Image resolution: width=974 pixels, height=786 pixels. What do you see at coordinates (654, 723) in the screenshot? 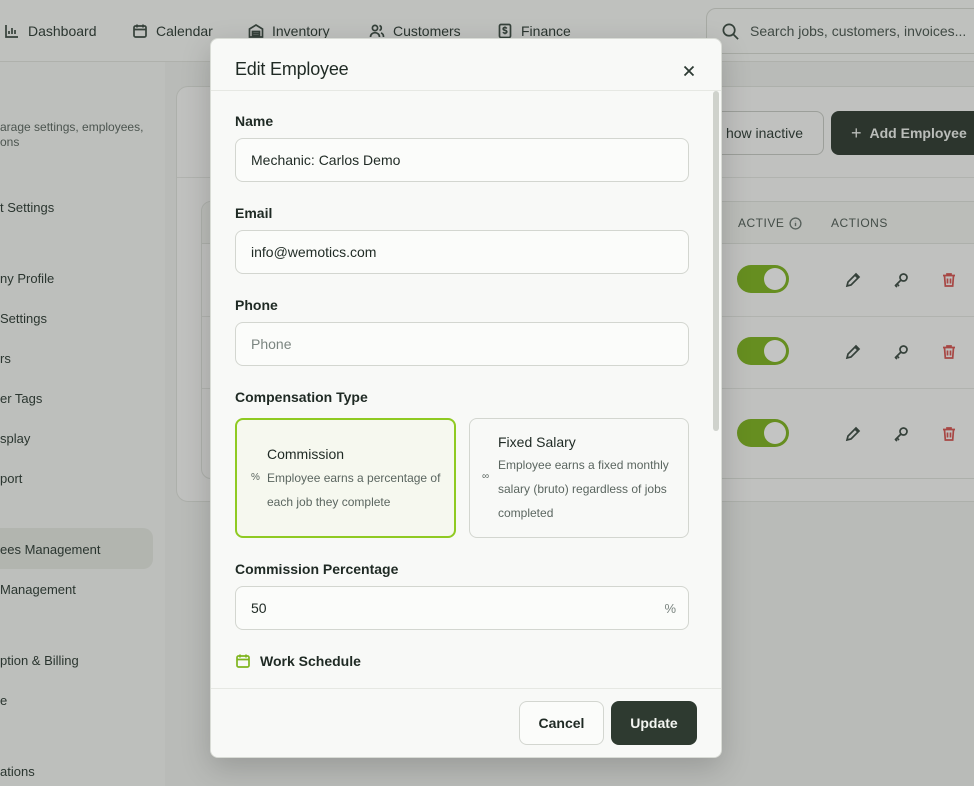
I see `update-button: Update` at bounding box center [654, 723].